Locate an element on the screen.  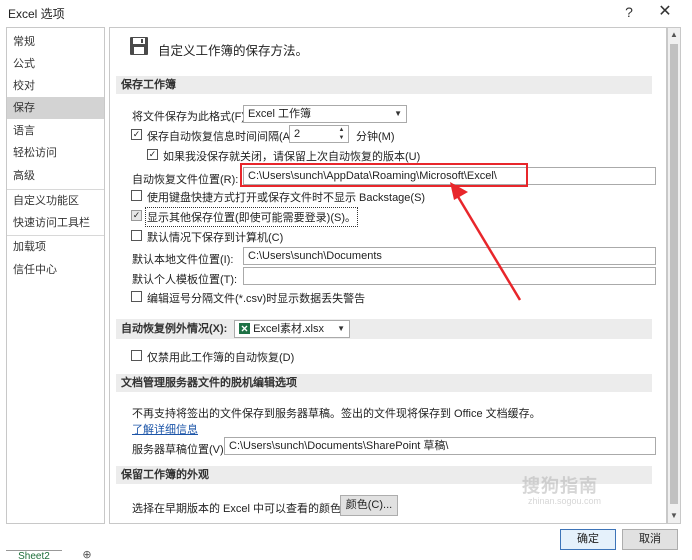
autorecover-interval-value: 2 is located at coordinates (297, 134).